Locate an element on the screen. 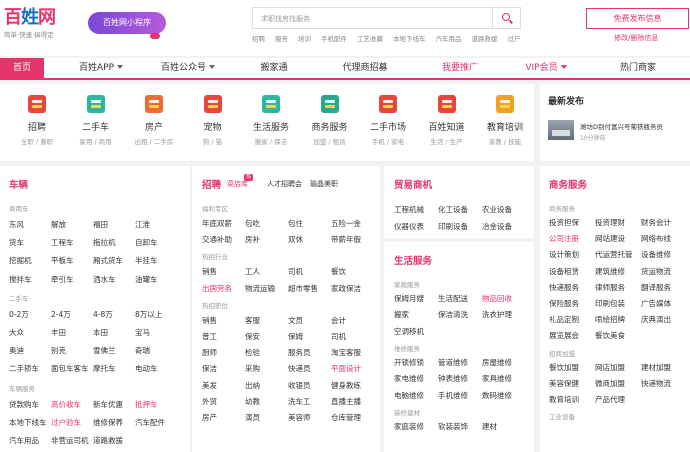 Image resolution: width=690 pixels, height=452 pixels. category-link: 家电维修 is located at coordinates (409, 378).